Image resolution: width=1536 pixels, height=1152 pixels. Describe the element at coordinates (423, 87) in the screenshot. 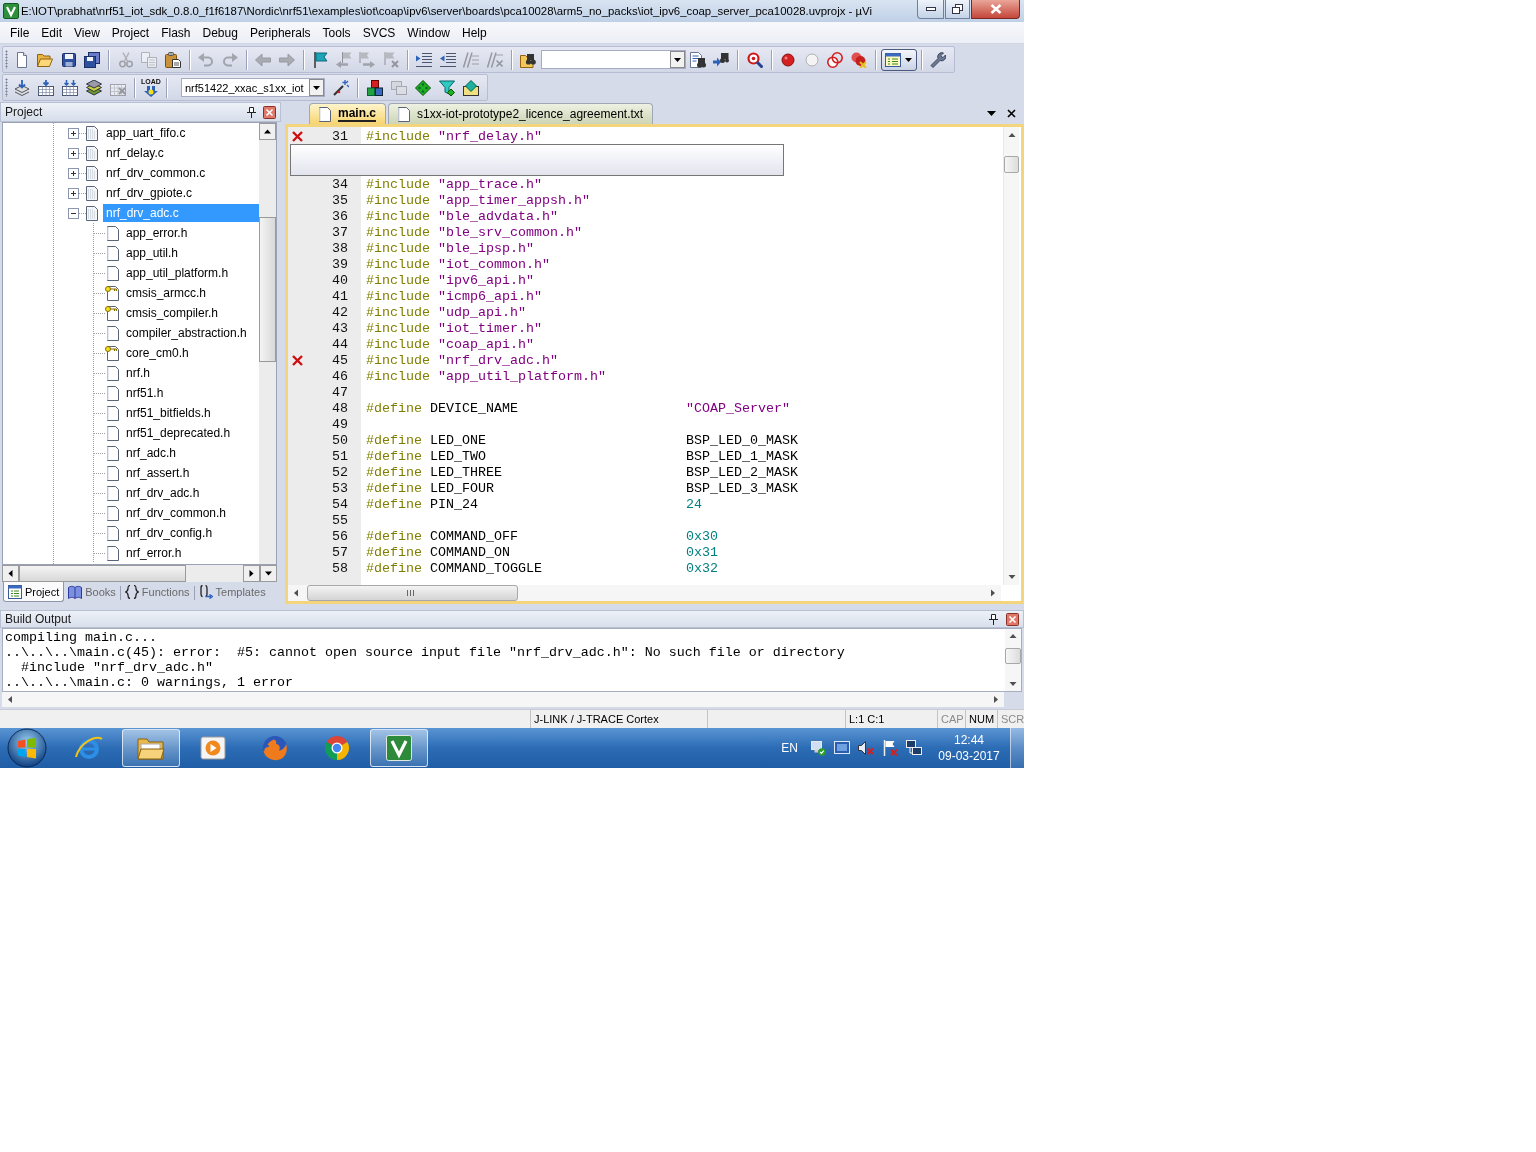

I see `diamond-icon` at that location.